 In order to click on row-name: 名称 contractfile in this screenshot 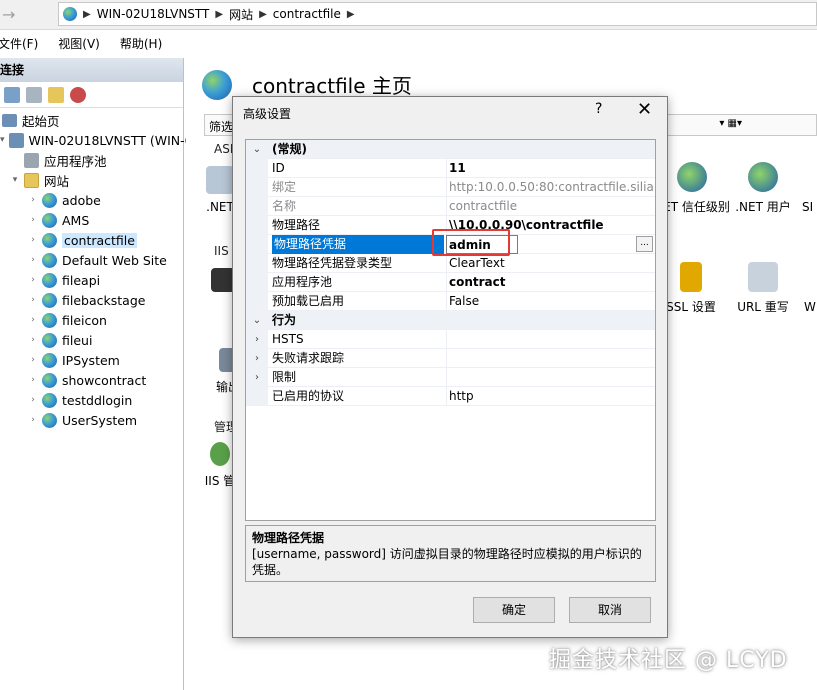, I will do `click(450, 206)`.